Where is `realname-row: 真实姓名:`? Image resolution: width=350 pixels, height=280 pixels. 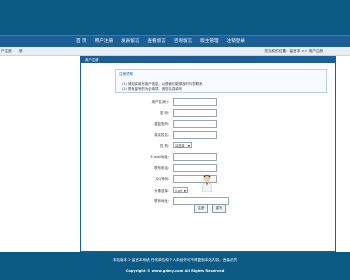 realname-row: 真实姓名: is located at coordinates (208, 135).